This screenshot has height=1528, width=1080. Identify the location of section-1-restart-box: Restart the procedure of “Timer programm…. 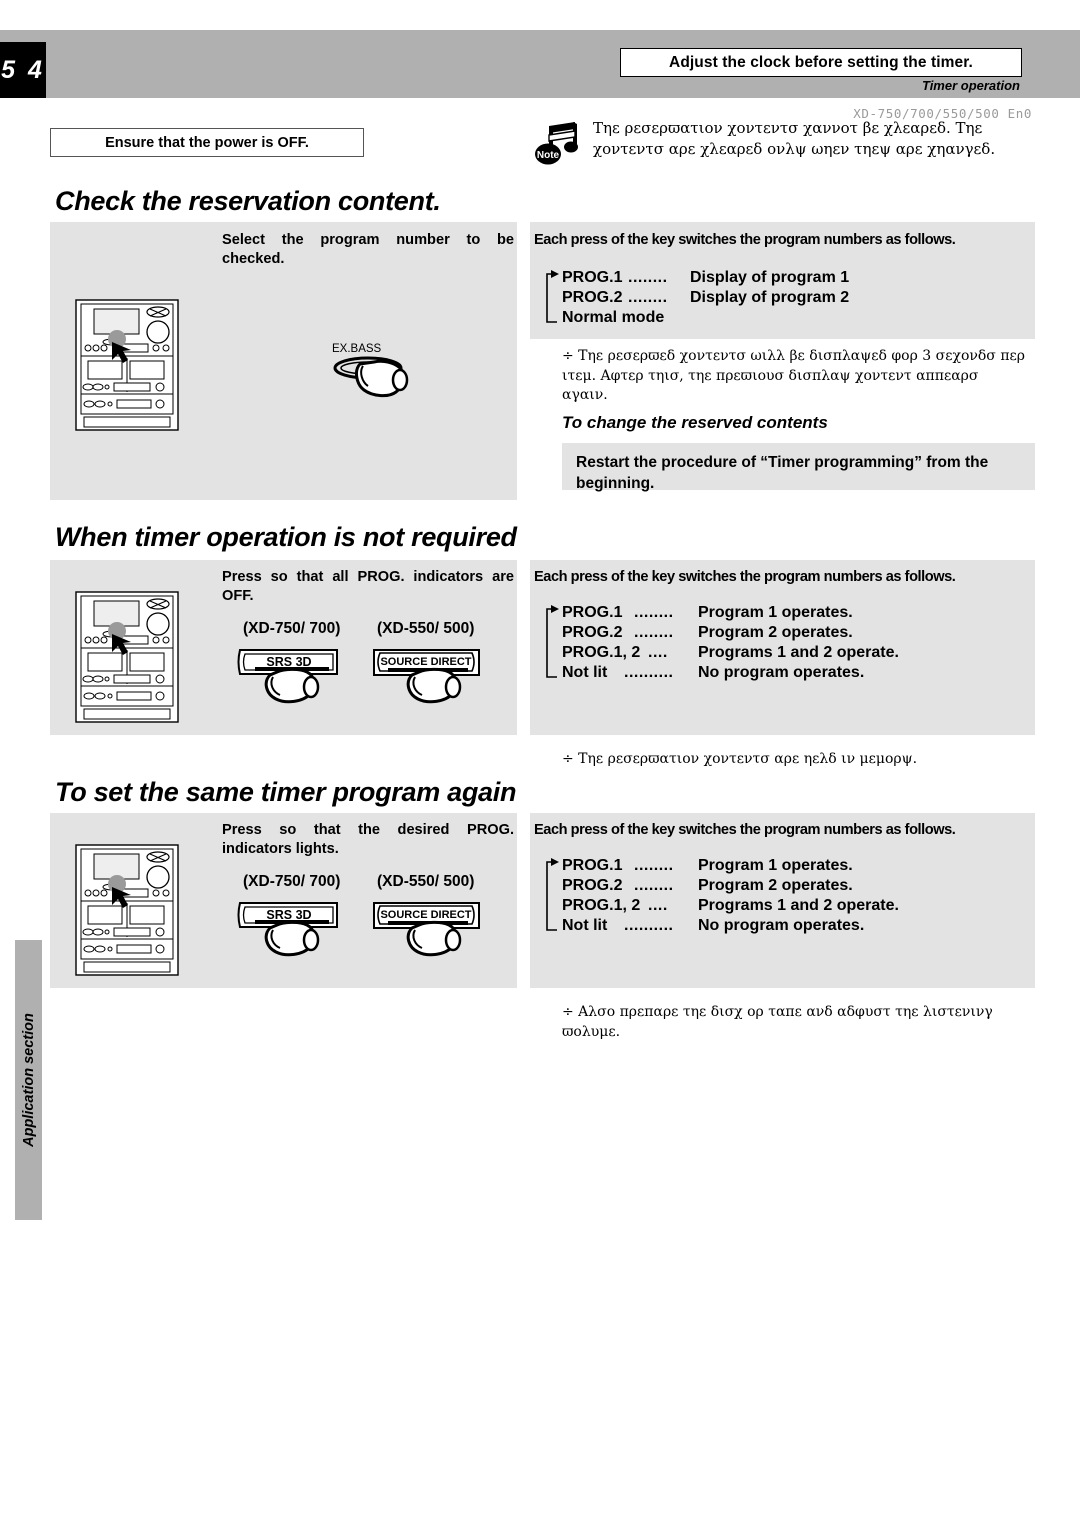
(798, 467).